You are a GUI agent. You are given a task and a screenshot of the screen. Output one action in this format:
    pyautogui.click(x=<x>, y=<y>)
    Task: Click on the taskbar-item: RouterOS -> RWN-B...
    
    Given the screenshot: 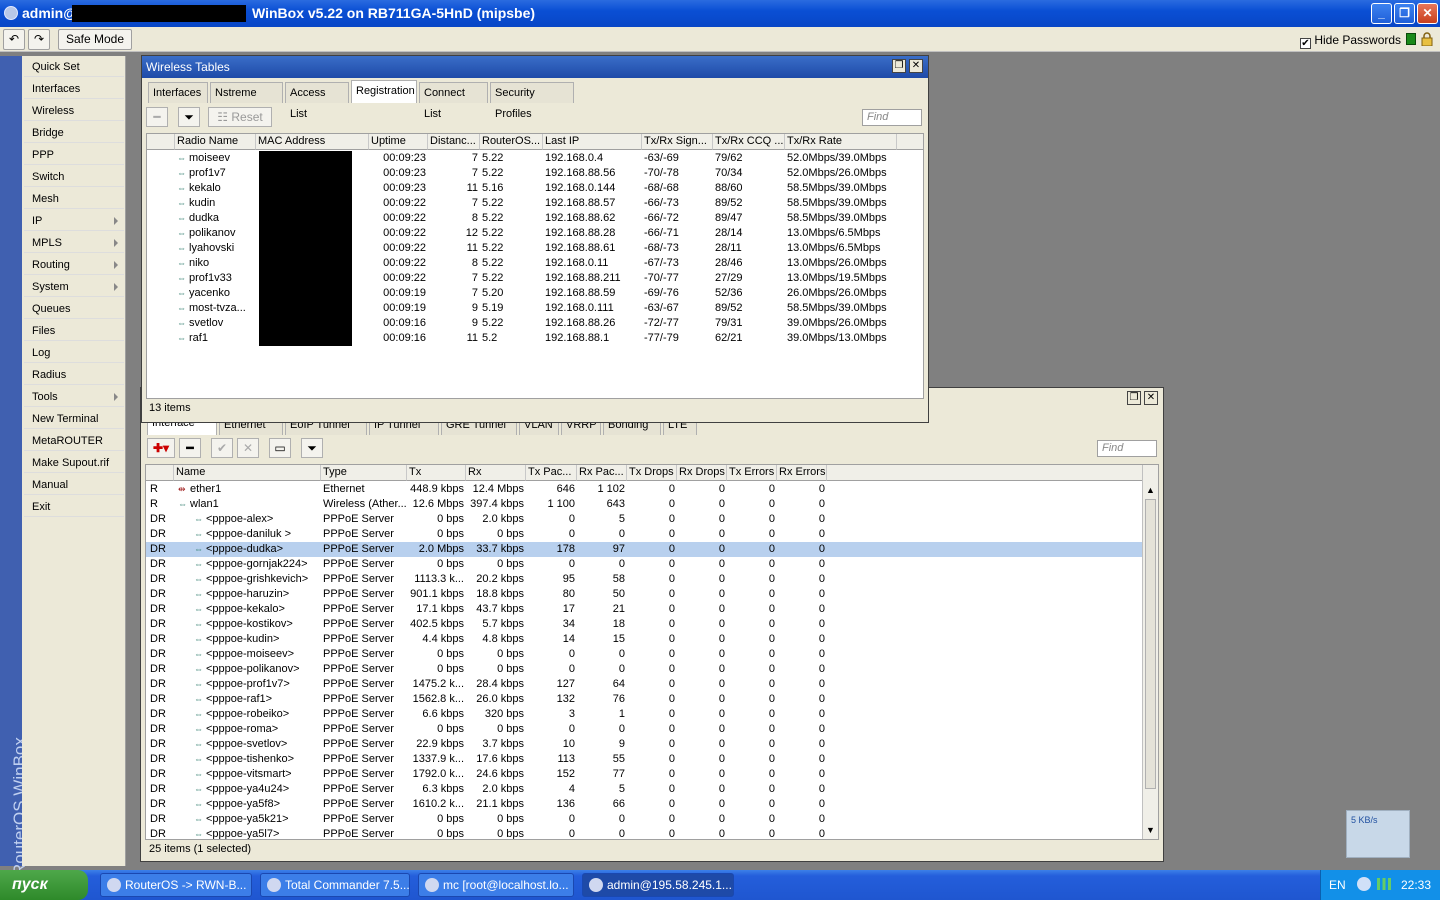 What is the action you would take?
    pyautogui.click(x=176, y=885)
    